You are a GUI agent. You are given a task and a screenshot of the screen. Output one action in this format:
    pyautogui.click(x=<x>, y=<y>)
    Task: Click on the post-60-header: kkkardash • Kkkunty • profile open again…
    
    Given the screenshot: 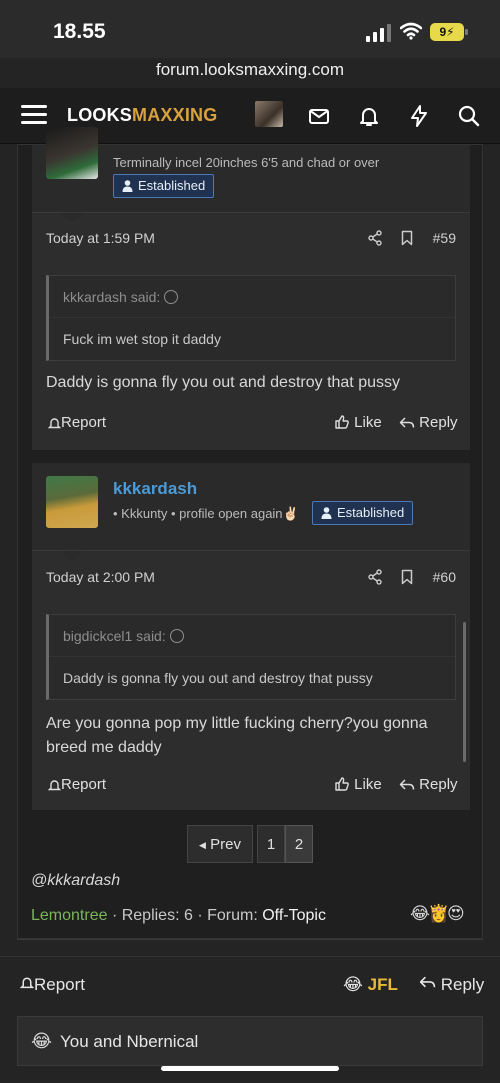 What is the action you would take?
    pyautogui.click(x=251, y=507)
    